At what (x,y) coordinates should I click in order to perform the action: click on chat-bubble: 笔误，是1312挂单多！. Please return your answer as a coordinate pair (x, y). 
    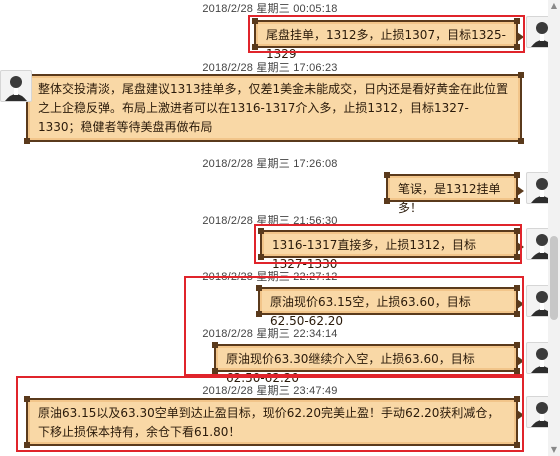
    Looking at the image, I should click on (454, 193).